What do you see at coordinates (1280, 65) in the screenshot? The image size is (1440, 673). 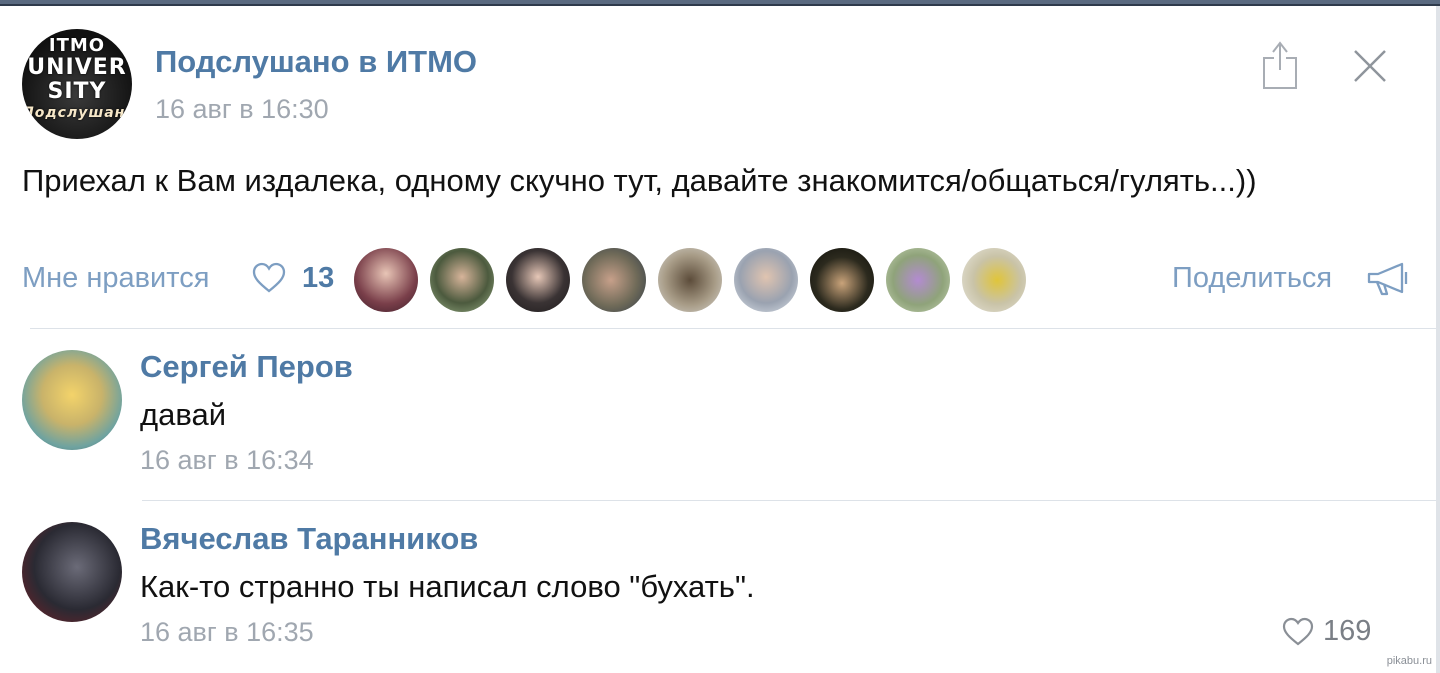 I see `share-icon` at bounding box center [1280, 65].